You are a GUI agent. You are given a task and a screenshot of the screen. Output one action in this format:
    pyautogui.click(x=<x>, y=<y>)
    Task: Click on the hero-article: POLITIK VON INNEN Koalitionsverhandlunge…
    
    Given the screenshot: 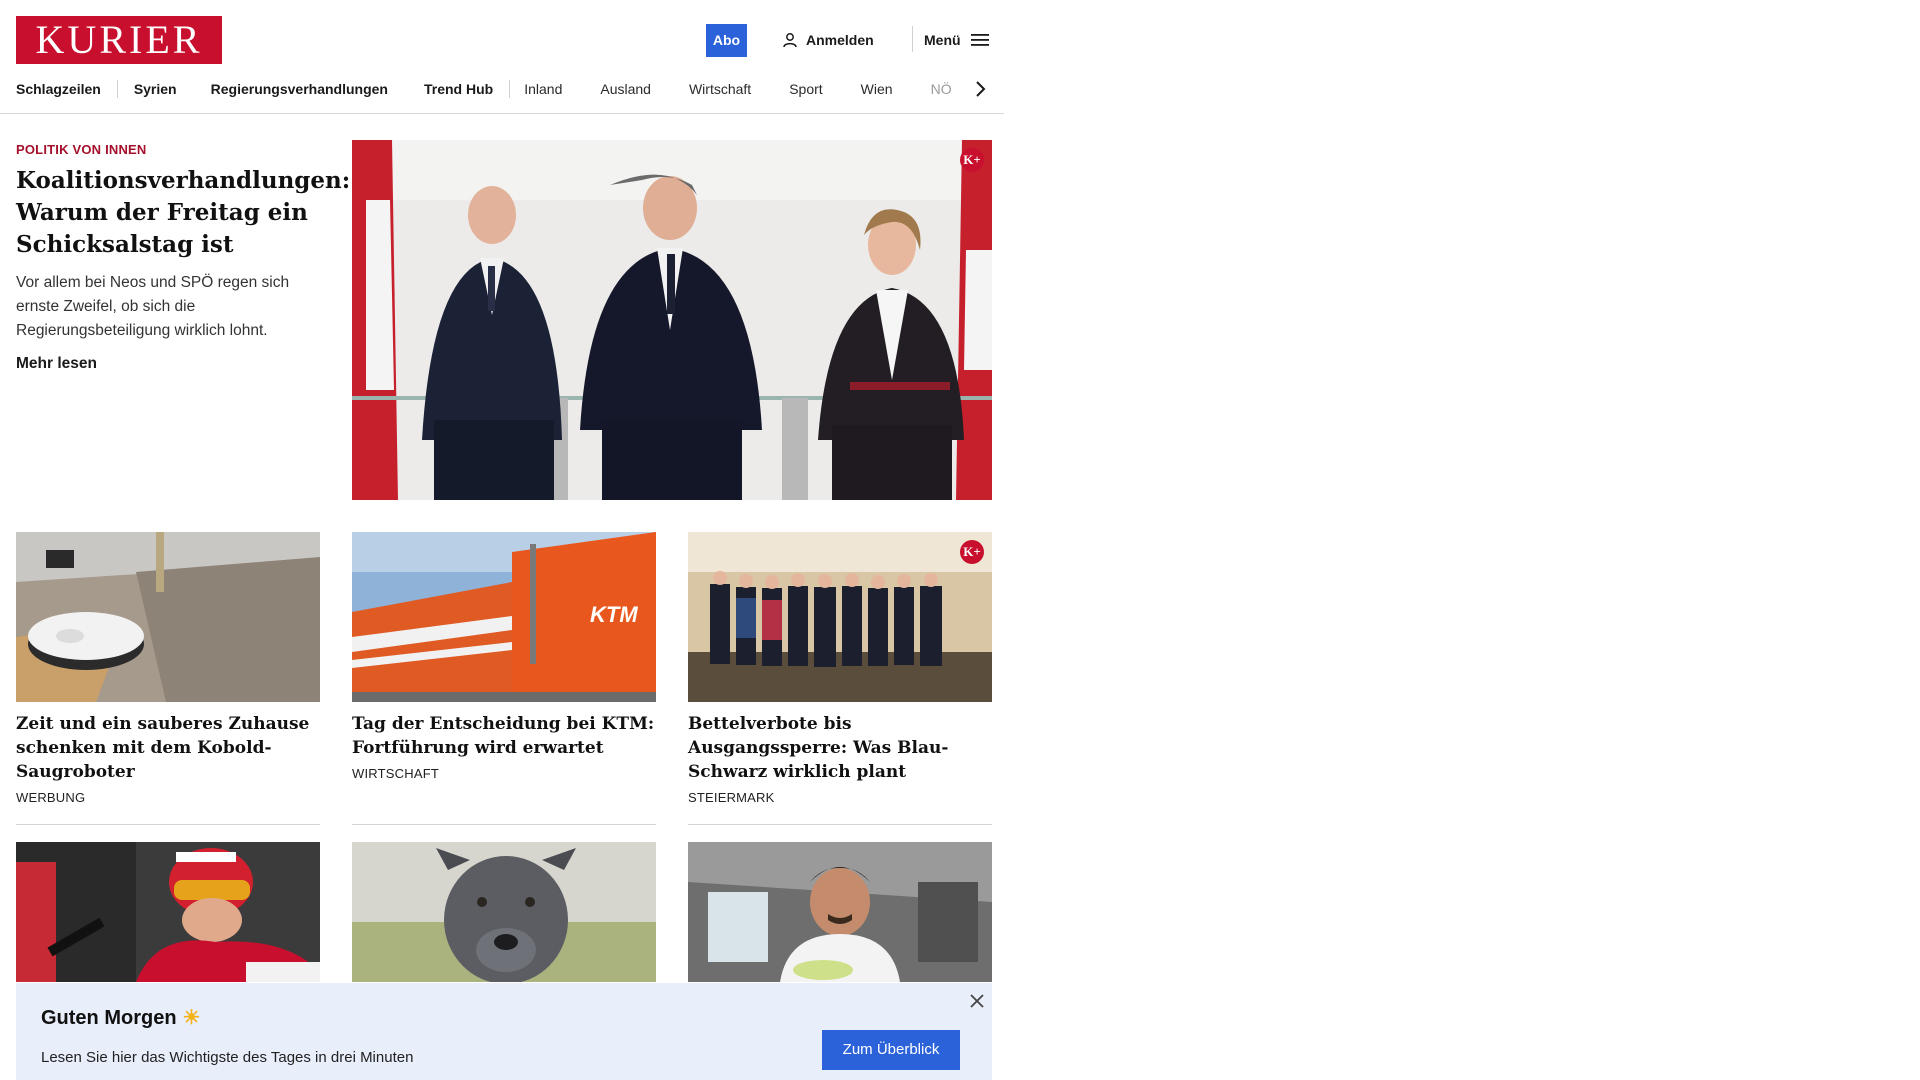 What is the action you would take?
    pyautogui.click(x=183, y=257)
    